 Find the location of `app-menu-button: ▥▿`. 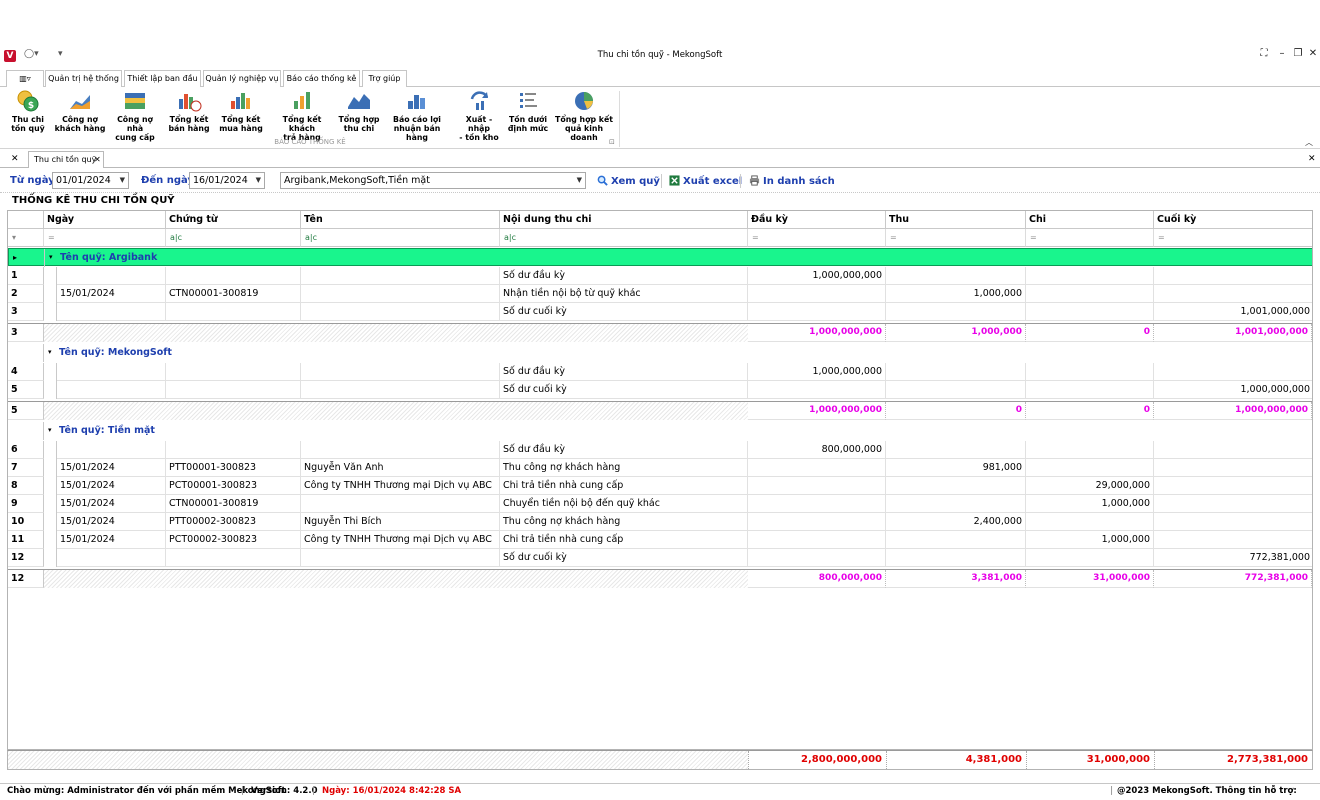

app-menu-button: ▥▿ is located at coordinates (25, 79).